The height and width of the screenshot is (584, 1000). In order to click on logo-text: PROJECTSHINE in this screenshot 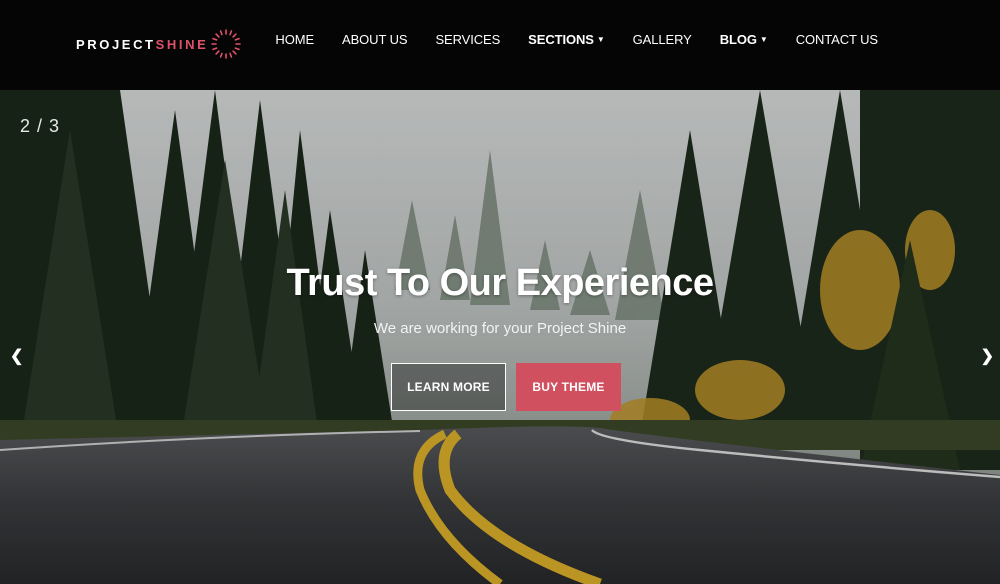, I will do `click(142, 44)`.